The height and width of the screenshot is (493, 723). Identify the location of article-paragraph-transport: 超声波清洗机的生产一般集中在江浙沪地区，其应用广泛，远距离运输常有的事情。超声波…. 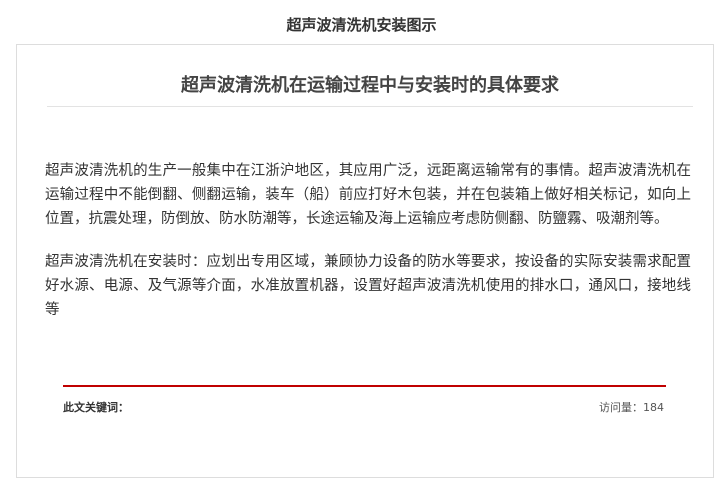
(368, 195).